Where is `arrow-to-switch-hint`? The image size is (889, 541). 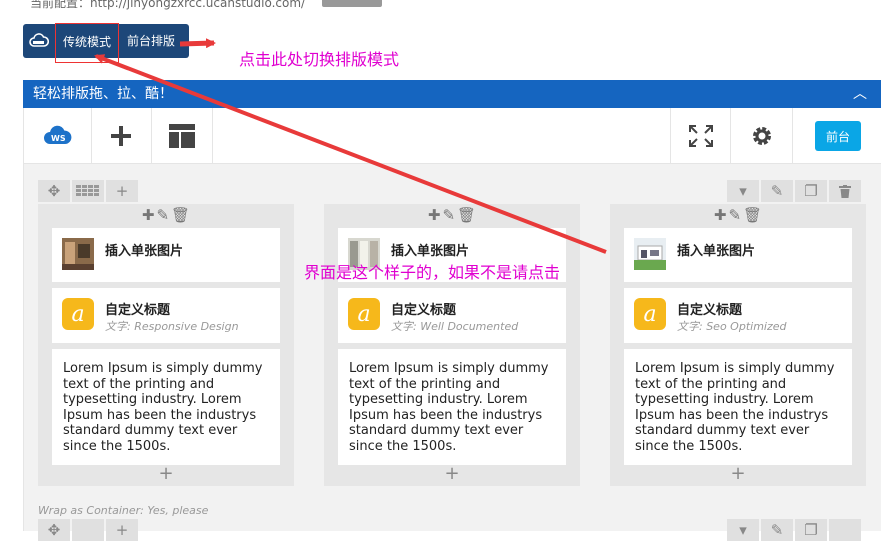 arrow-to-switch-hint is located at coordinates (197, 43).